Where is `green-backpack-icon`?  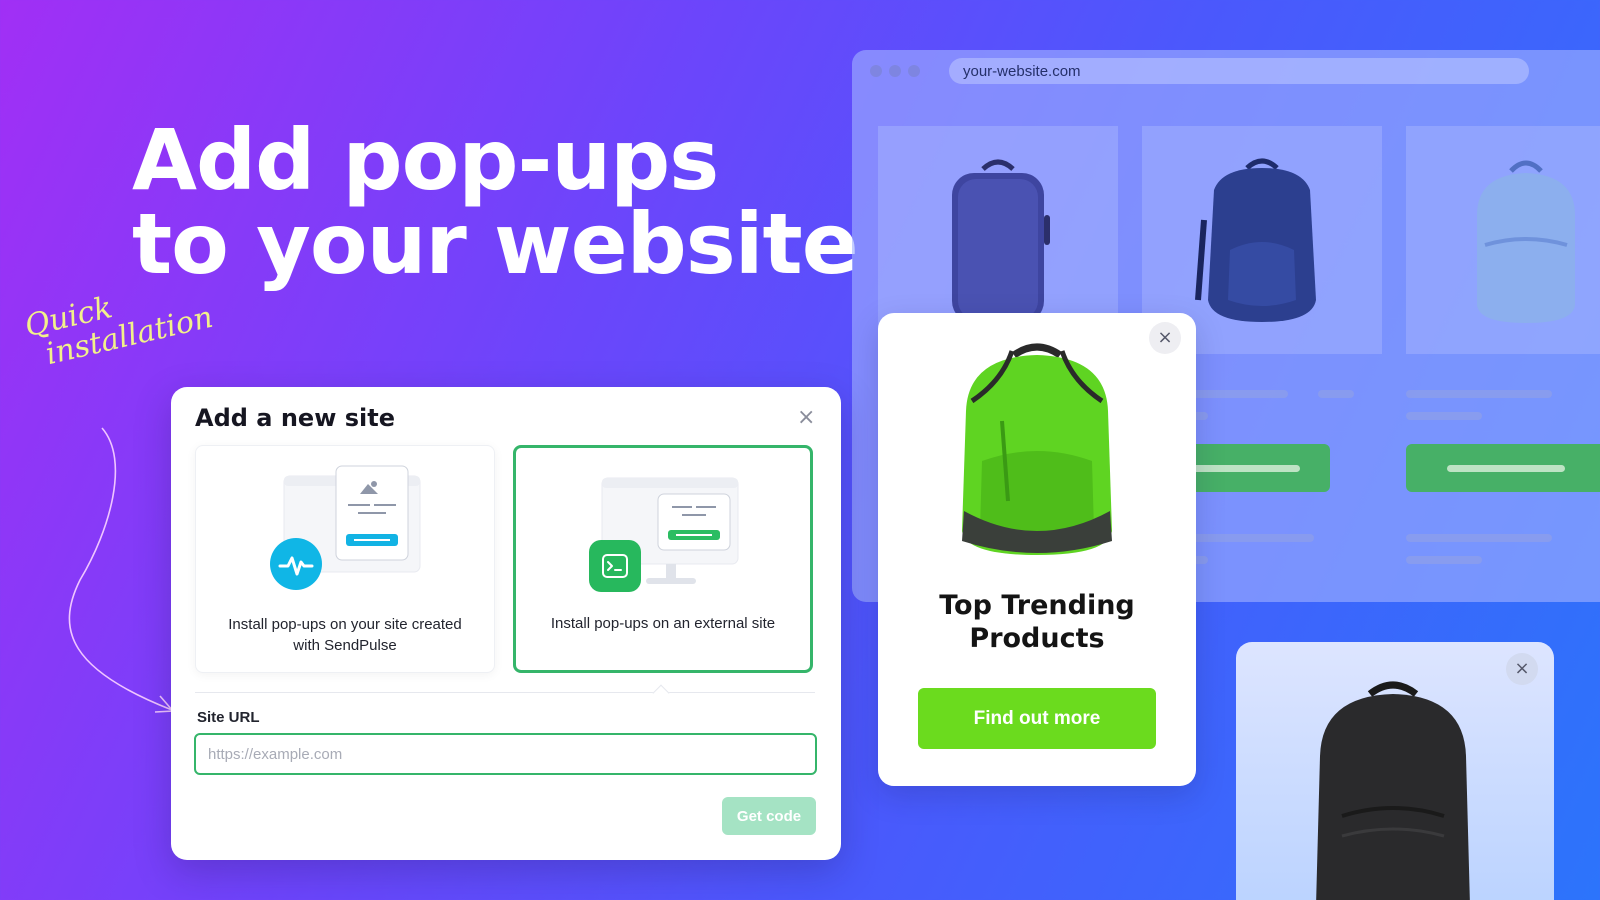
green-backpack-icon is located at coordinates (1037, 449).